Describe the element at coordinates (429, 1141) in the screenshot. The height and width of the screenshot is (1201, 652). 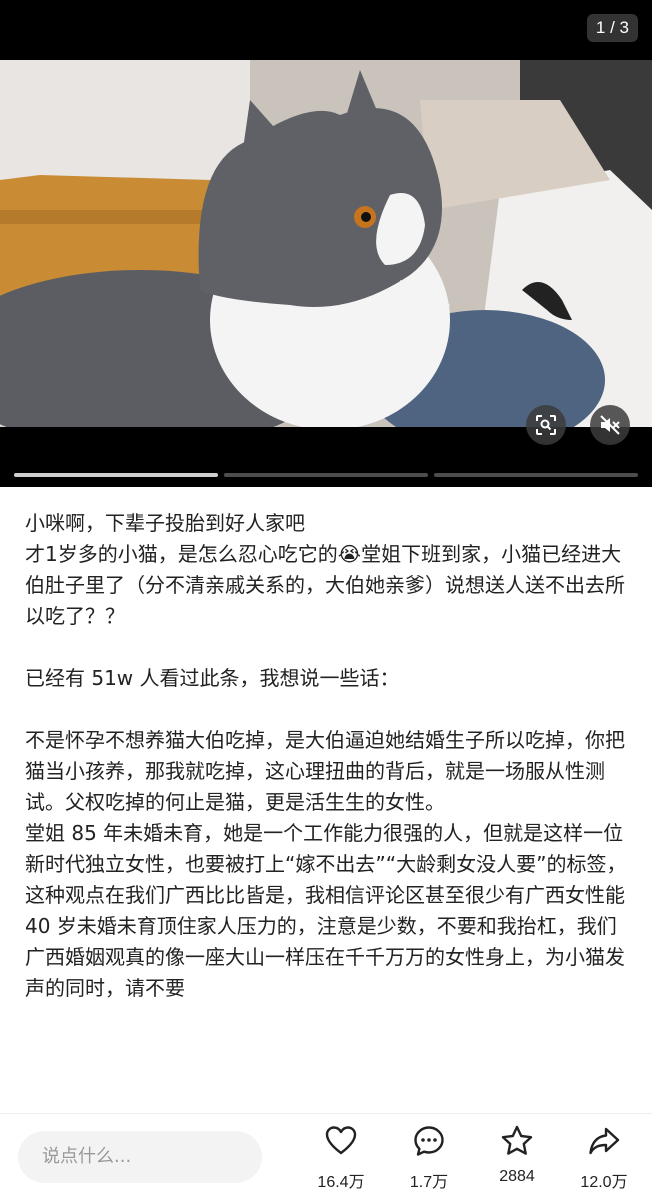
I see `comment-icon` at that location.